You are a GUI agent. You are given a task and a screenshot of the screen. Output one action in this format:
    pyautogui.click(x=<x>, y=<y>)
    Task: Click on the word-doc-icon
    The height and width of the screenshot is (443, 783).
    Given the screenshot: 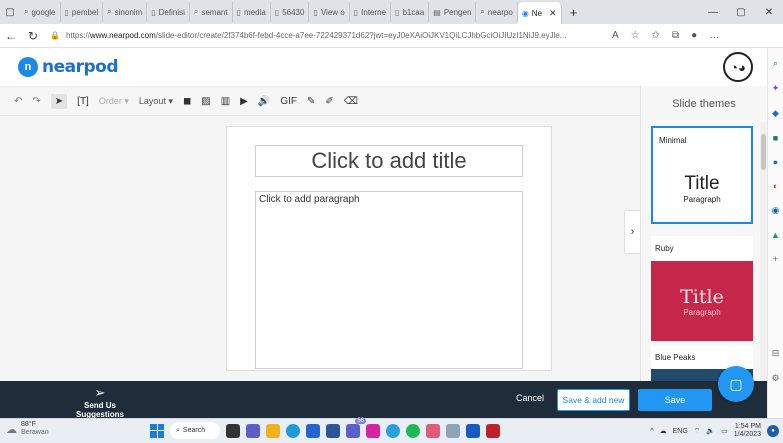 What is the action you would take?
    pyautogui.click(x=473, y=430)
    